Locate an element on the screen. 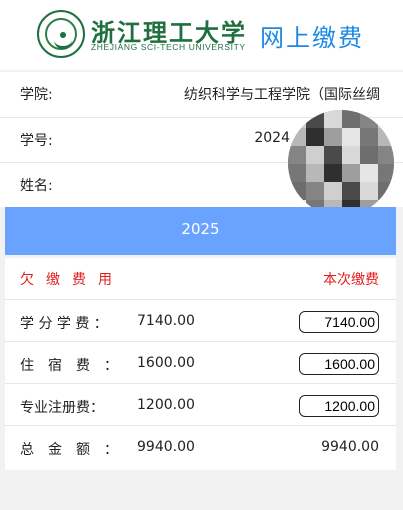 This screenshot has height=510, width=403. fee-due: 1200.00 is located at coordinates (166, 405).